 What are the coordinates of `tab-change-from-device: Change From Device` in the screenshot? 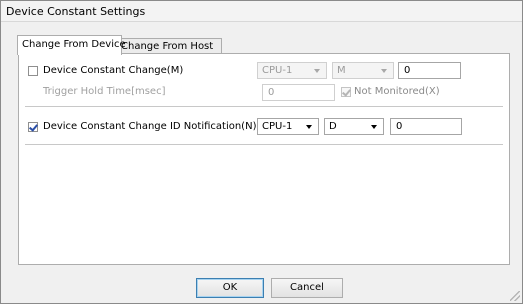 It's located at (71, 45).